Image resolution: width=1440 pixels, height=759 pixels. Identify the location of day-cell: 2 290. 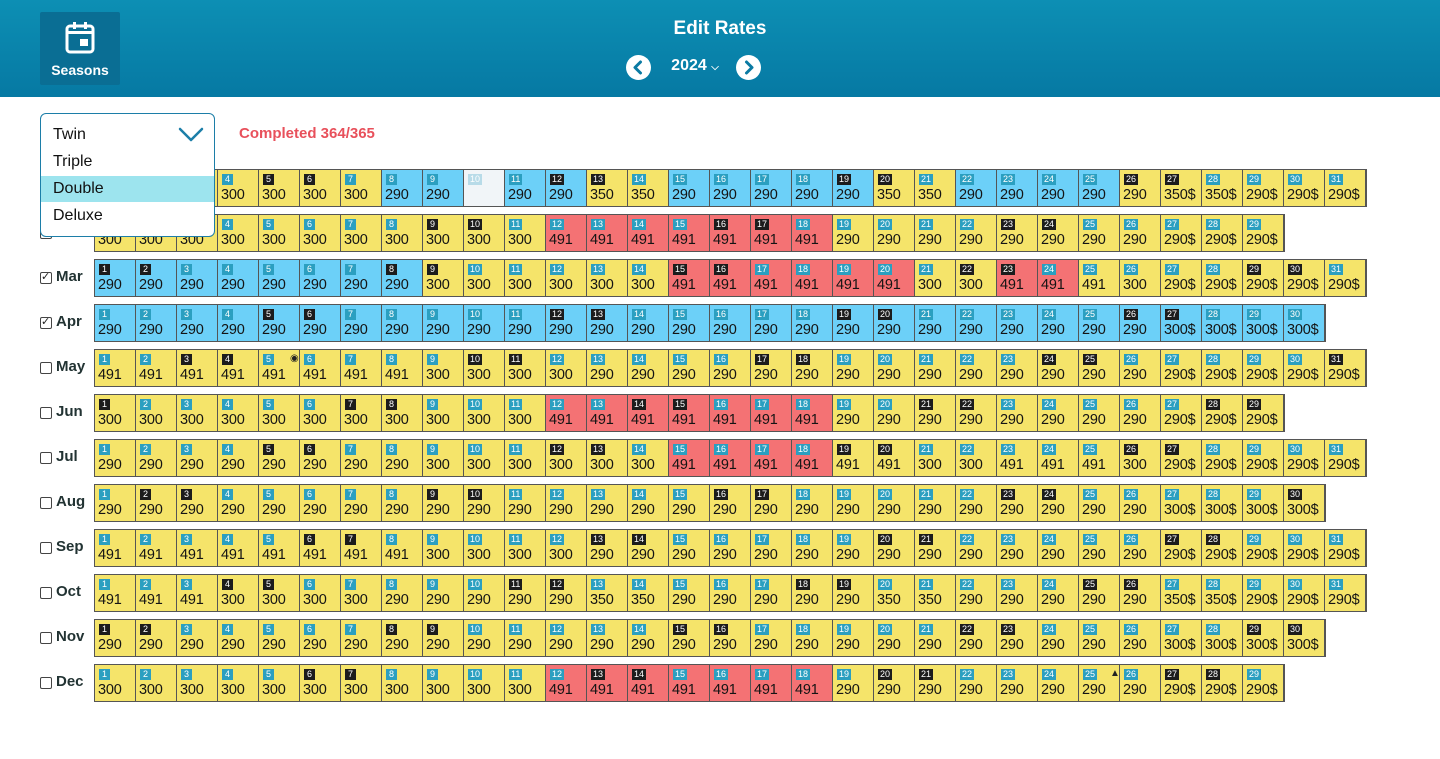
(156, 503).